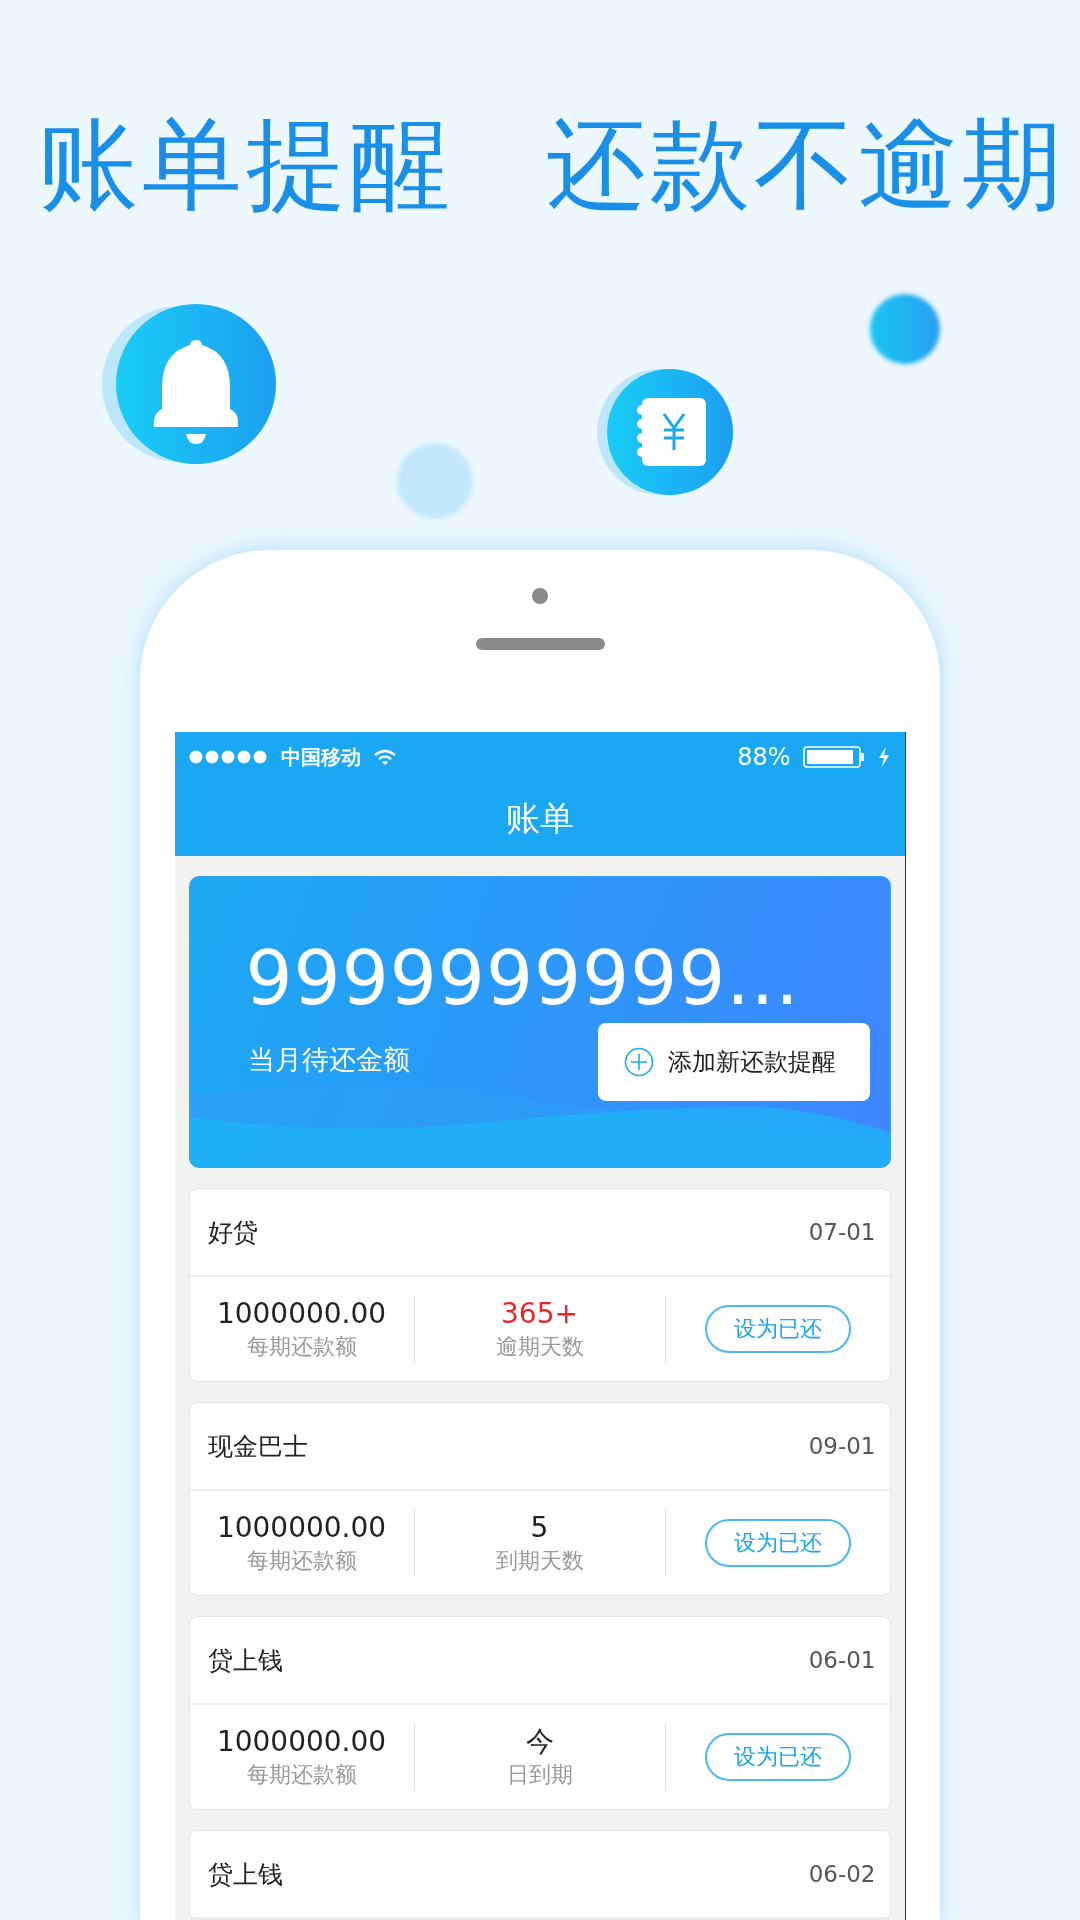  I want to click on days-label: 逾期天数, so click(539, 1347).